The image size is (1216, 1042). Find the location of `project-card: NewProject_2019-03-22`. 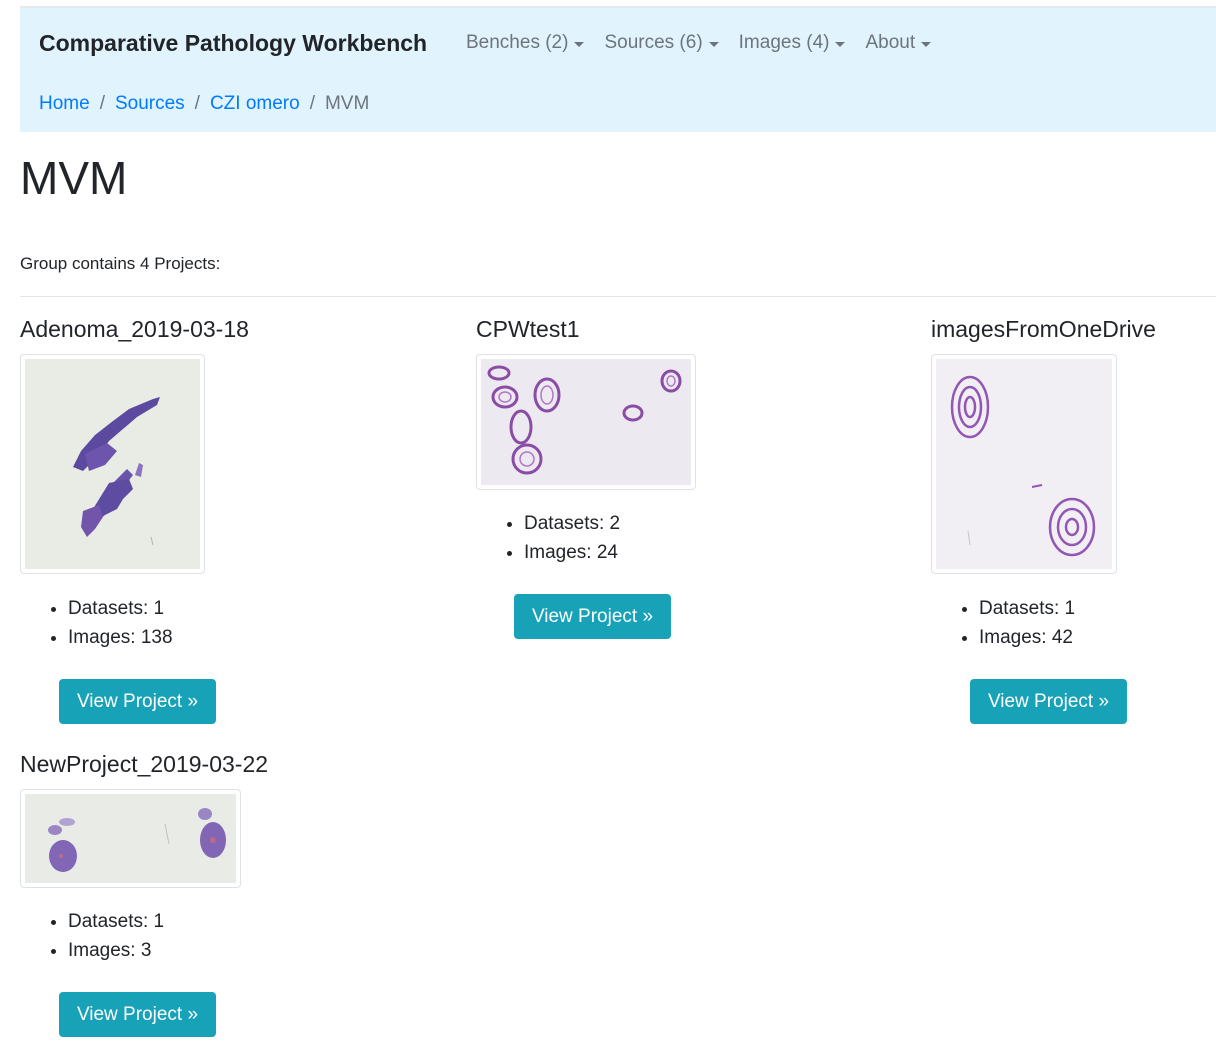

project-card: NewProject_2019-03-22 is located at coordinates (144, 764).